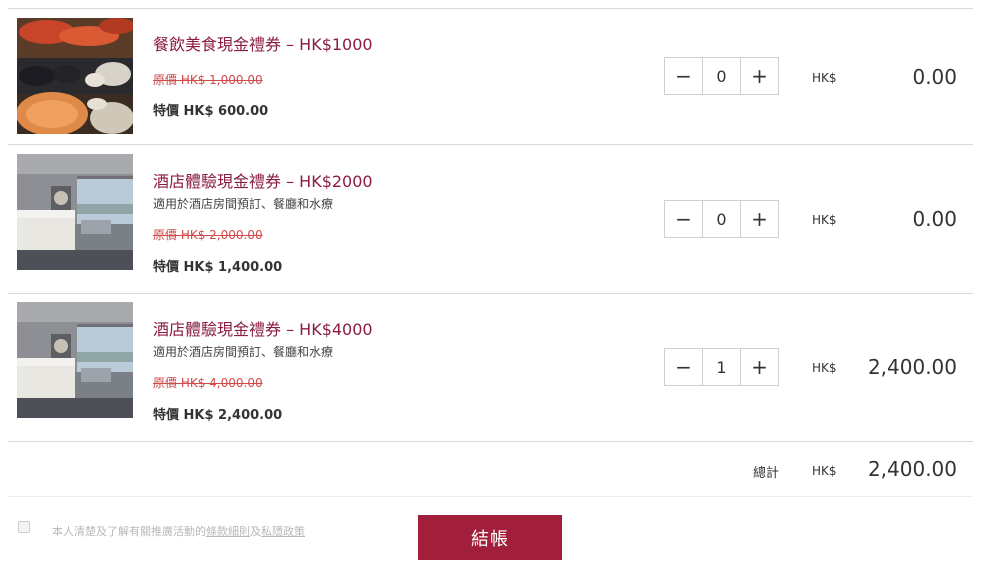  What do you see at coordinates (263, 44) in the screenshot?
I see `item-title: 餐飲美食現金禮券 – HK$1000` at bounding box center [263, 44].